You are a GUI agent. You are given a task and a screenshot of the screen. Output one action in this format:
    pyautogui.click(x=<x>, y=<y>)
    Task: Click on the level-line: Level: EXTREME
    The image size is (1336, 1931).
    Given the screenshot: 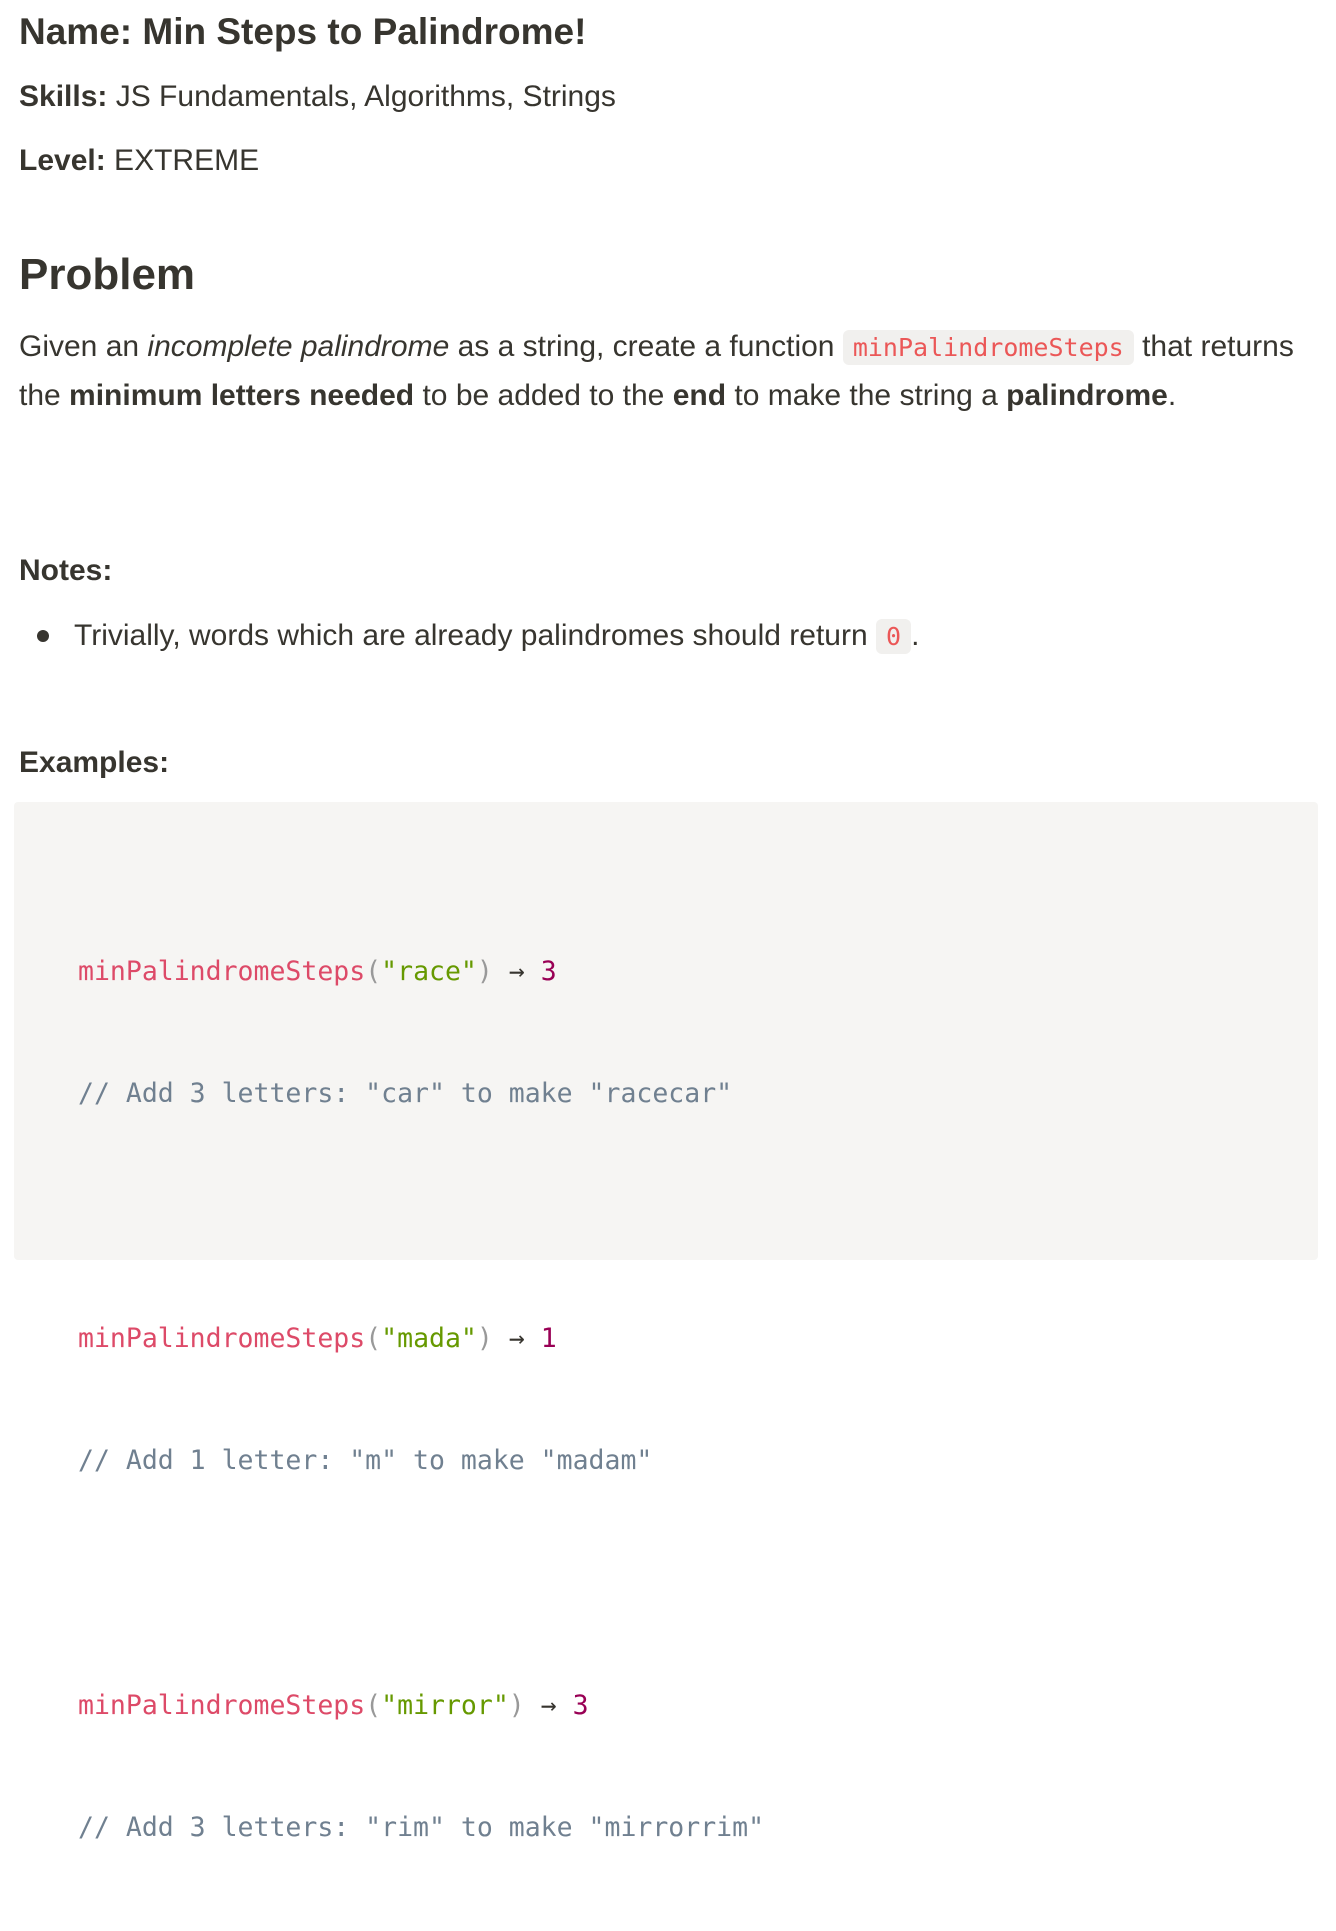 What is the action you would take?
    pyautogui.click(x=139, y=161)
    